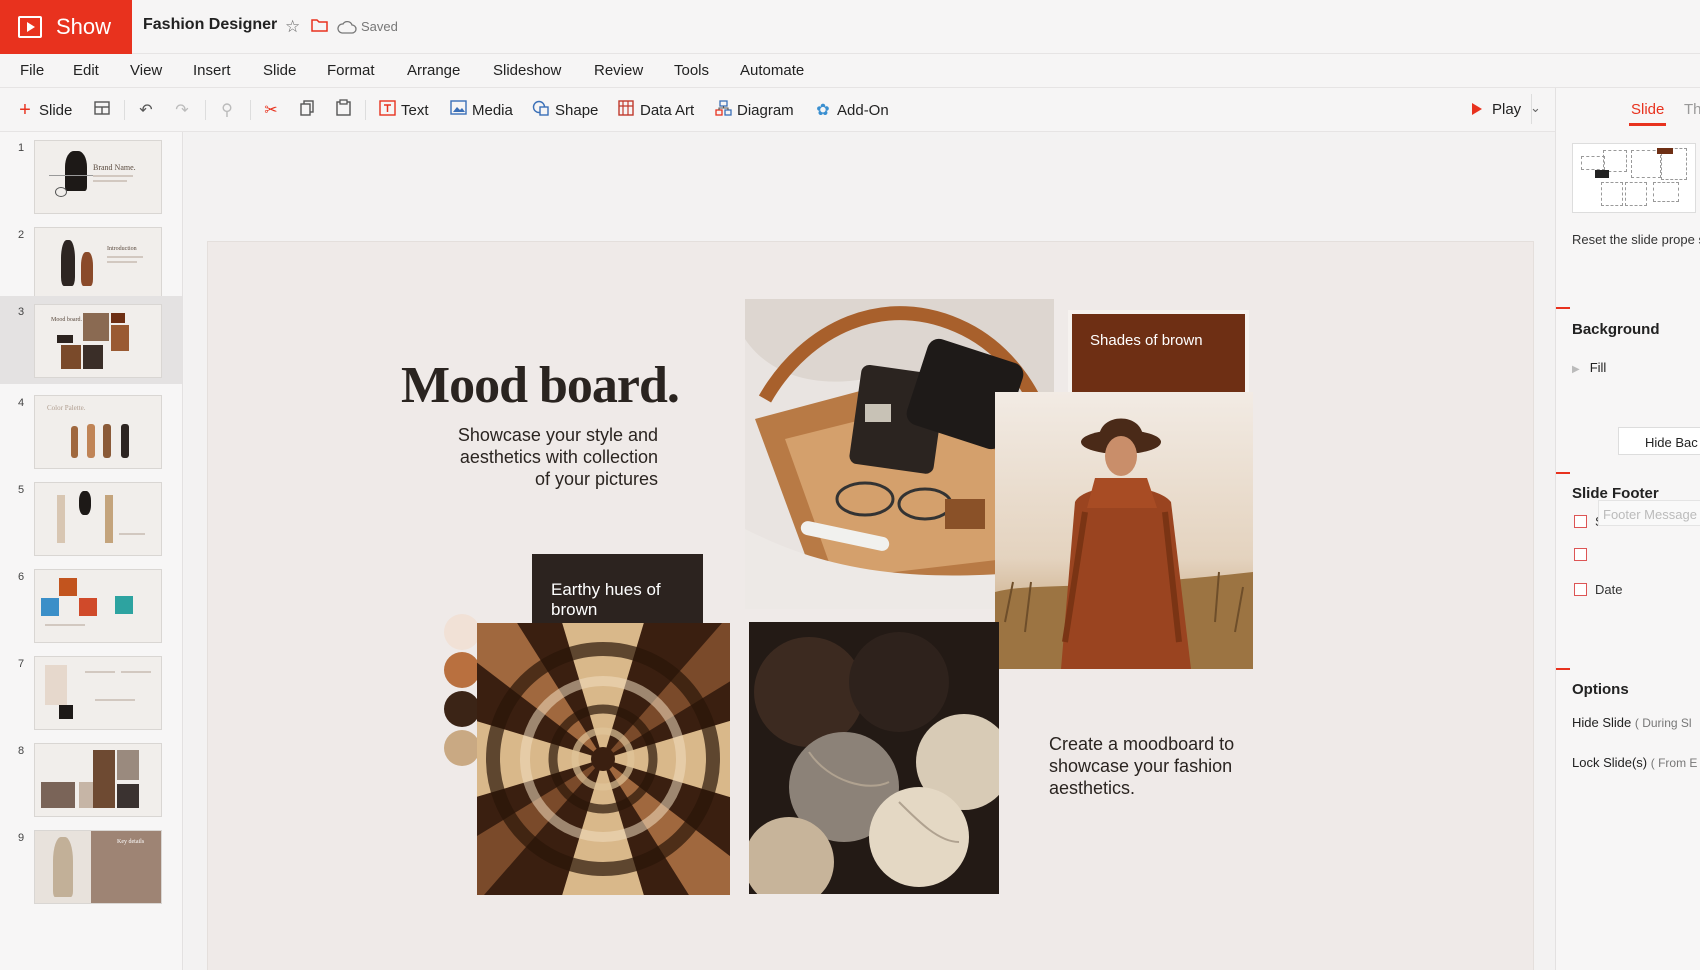 The image size is (1700, 970). Describe the element at coordinates (146, 70) in the screenshot. I see `menu-view: View` at that location.